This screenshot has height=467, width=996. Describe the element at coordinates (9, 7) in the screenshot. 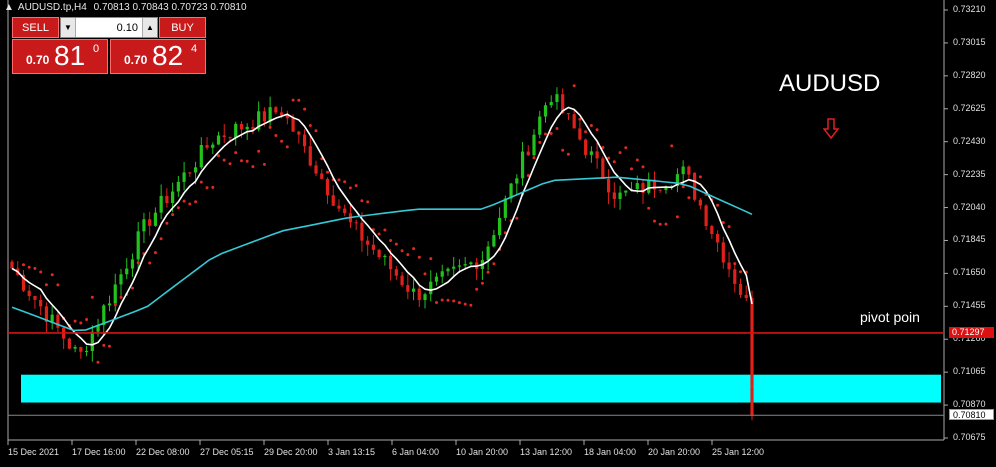

I see `collapse-icon: ▲` at that location.